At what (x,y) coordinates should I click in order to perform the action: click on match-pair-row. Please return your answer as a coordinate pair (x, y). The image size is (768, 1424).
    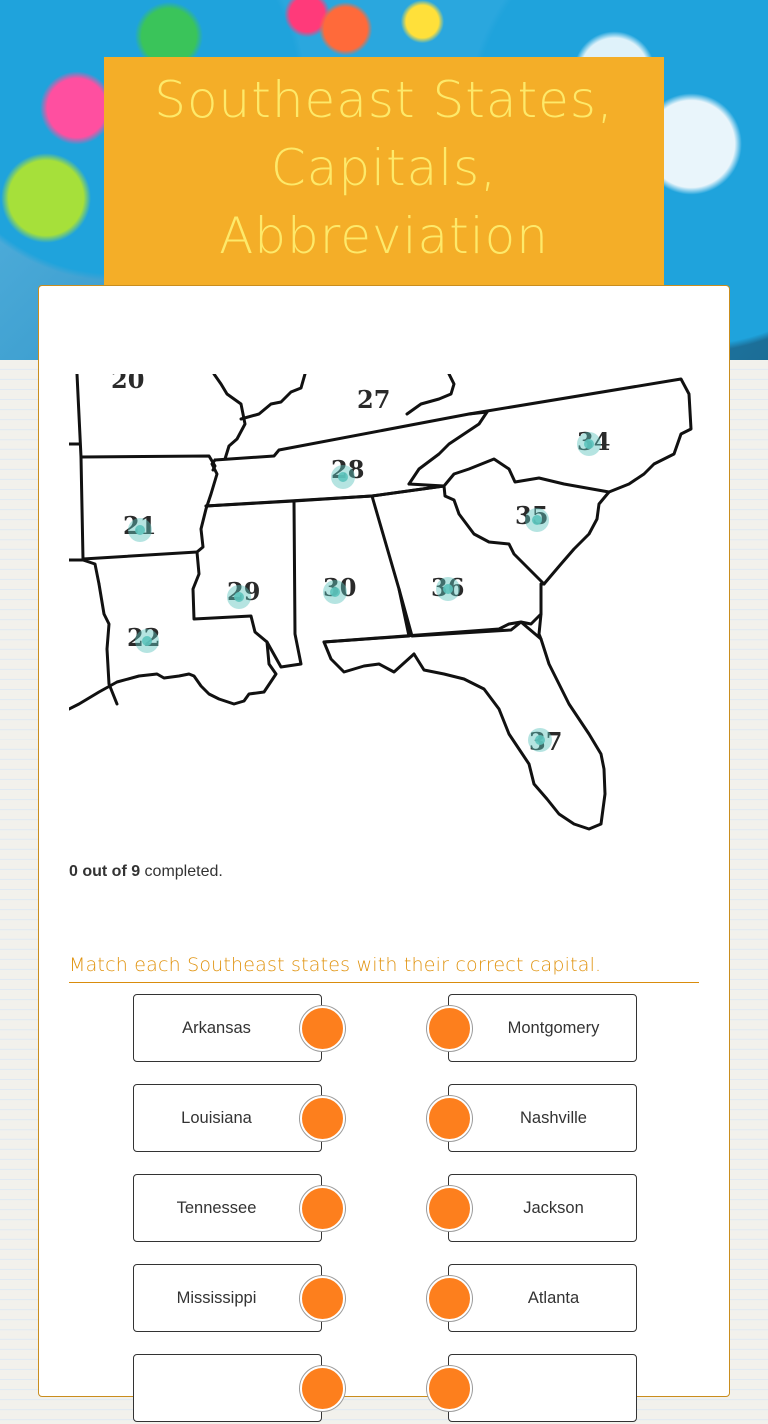
    Looking at the image, I should click on (385, 1389).